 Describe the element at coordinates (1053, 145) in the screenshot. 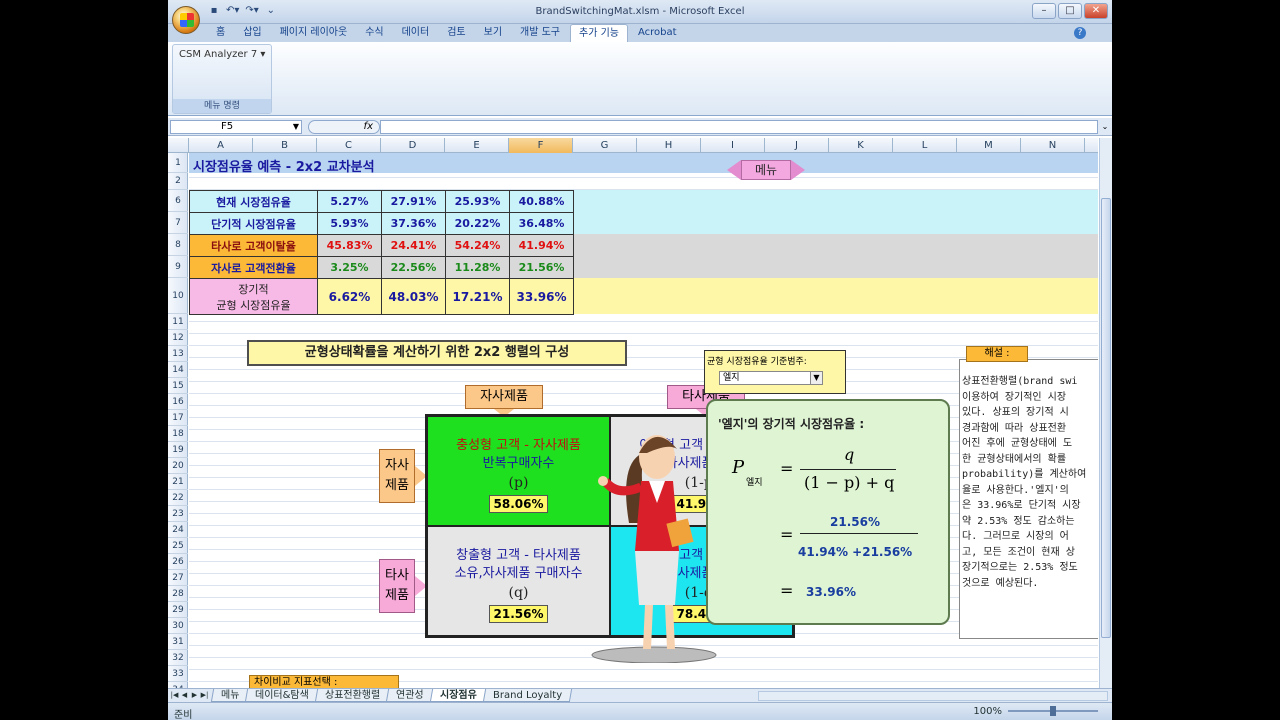

I see `col-header-N: N` at that location.